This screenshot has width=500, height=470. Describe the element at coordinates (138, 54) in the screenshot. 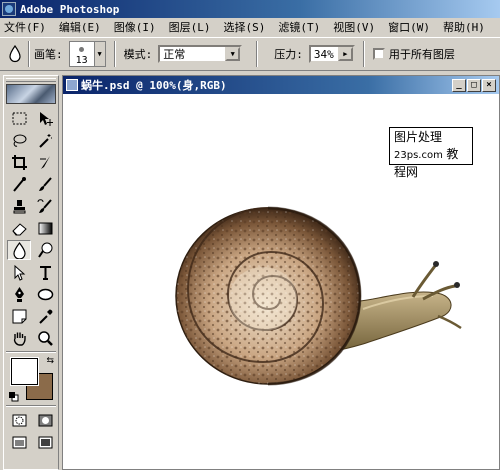

I see `mode-label: 模式:` at that location.